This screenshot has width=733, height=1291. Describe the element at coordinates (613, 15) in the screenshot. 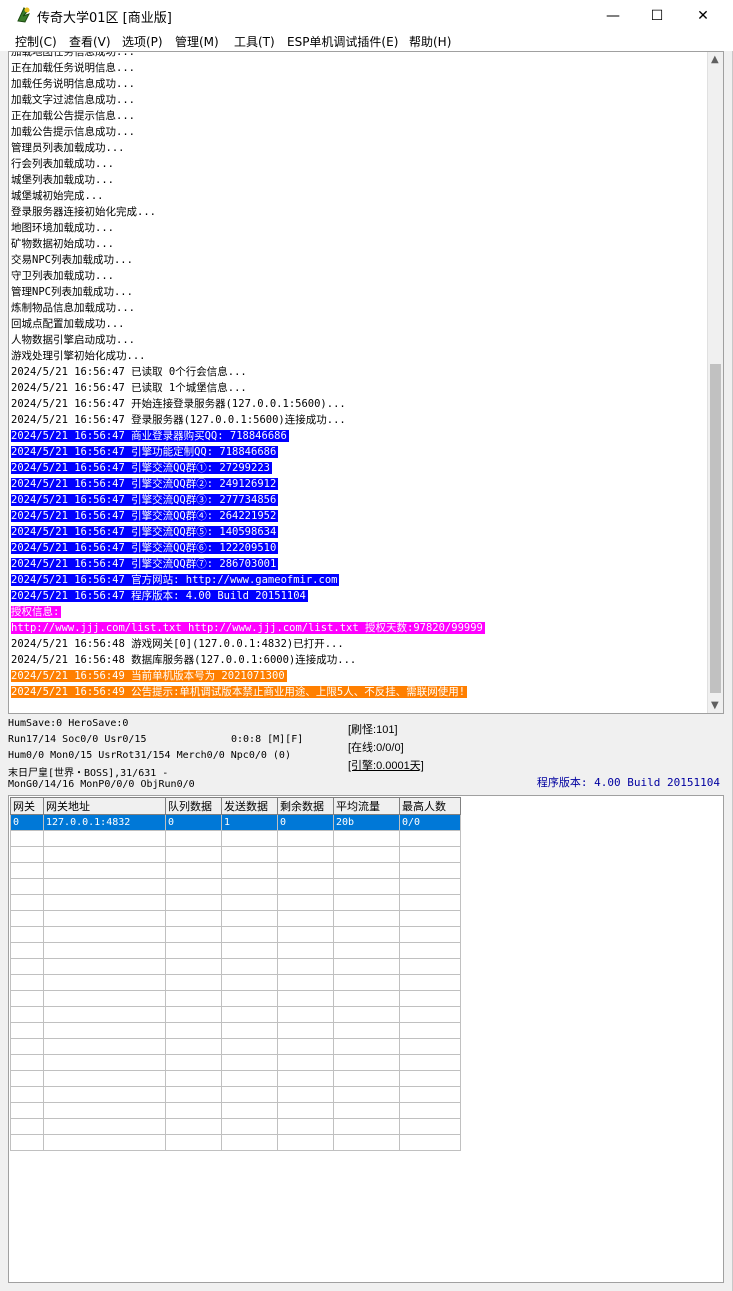

I see `minimize-button: —` at that location.